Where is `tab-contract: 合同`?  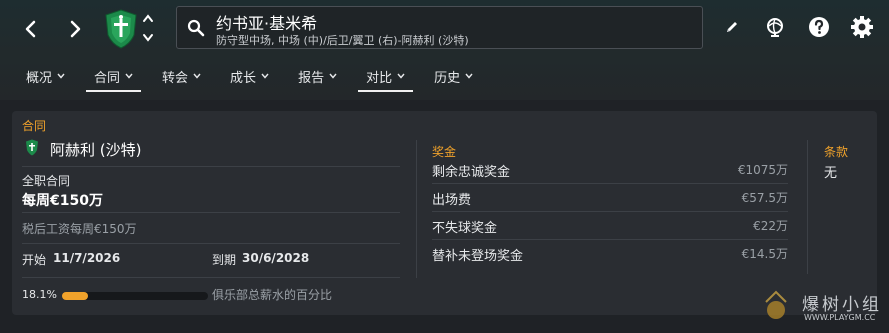 tab-contract: 合同 is located at coordinates (114, 77).